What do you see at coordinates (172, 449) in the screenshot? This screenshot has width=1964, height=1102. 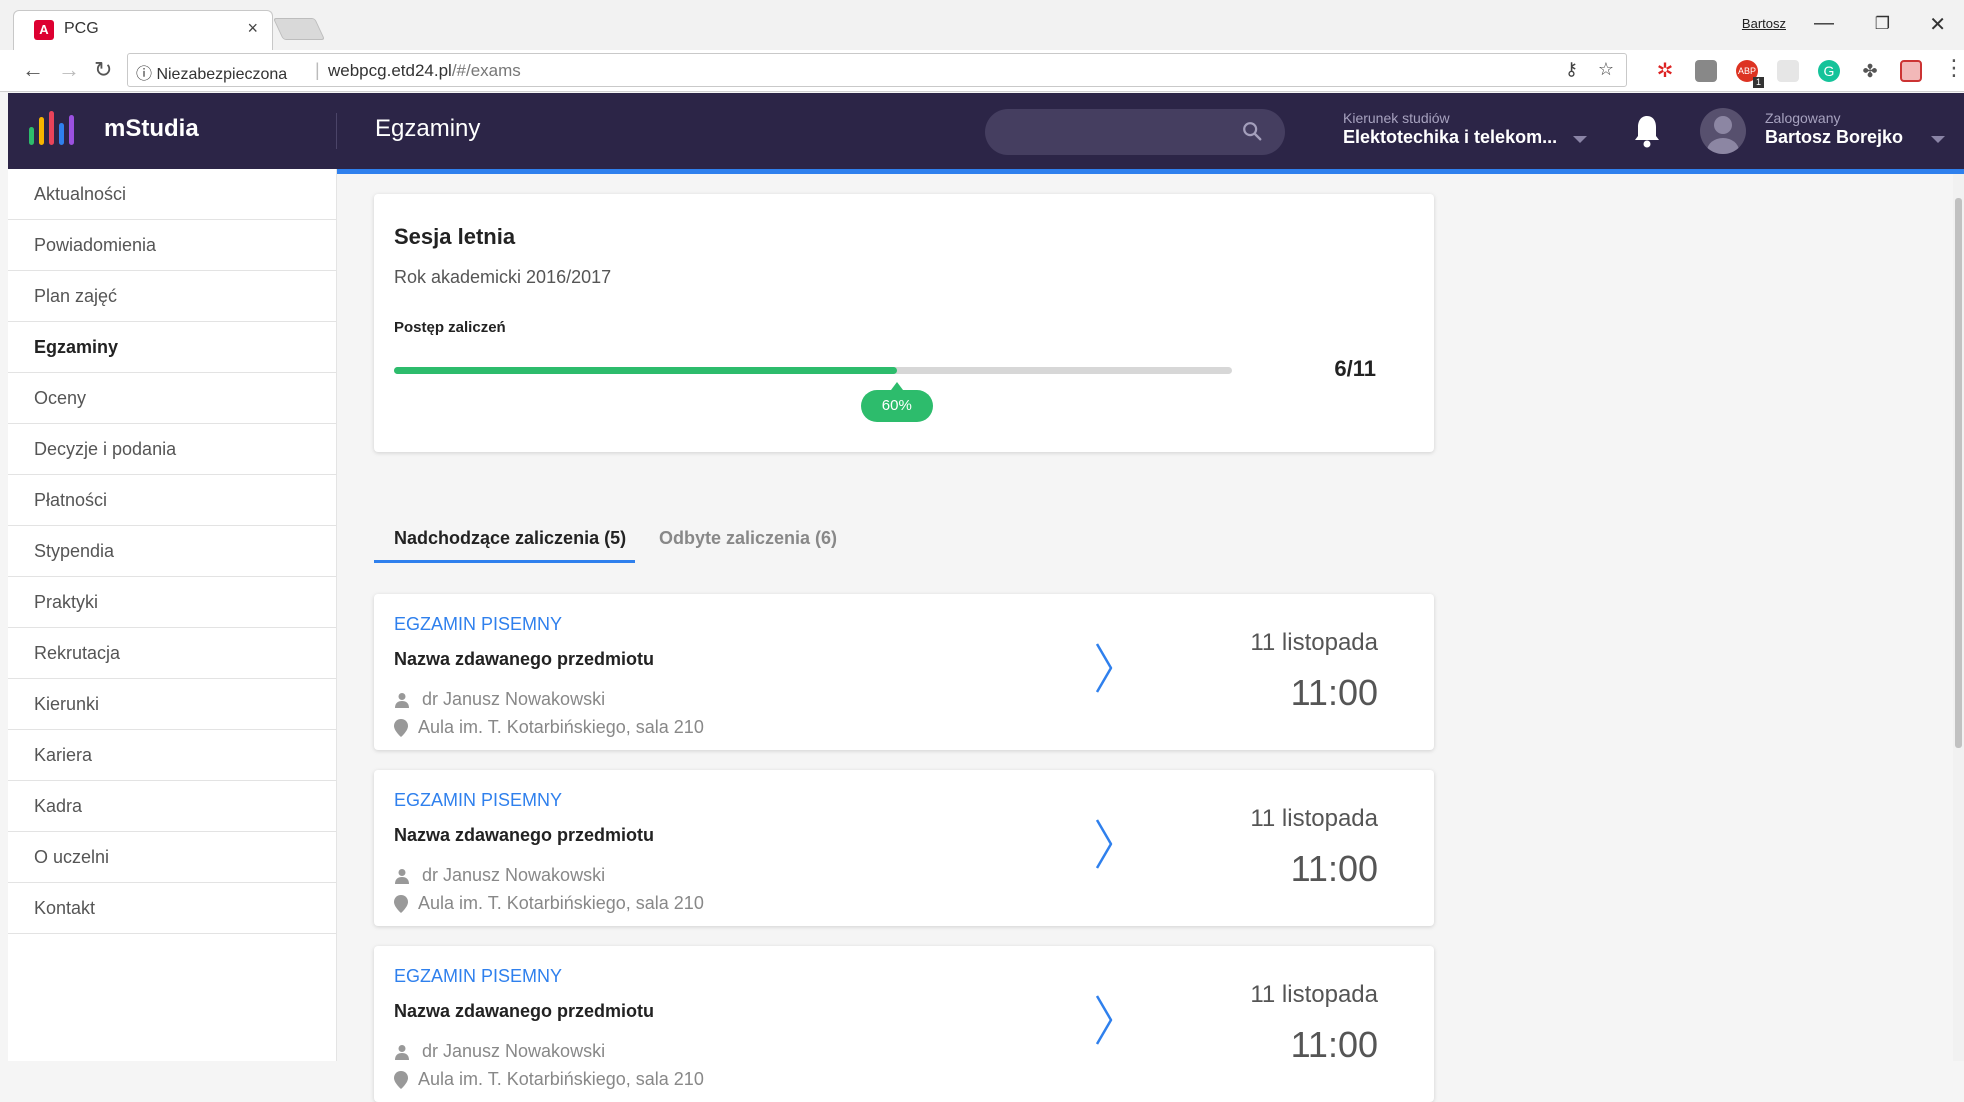 I see `sidebar-item: Decyzje i podania` at bounding box center [172, 449].